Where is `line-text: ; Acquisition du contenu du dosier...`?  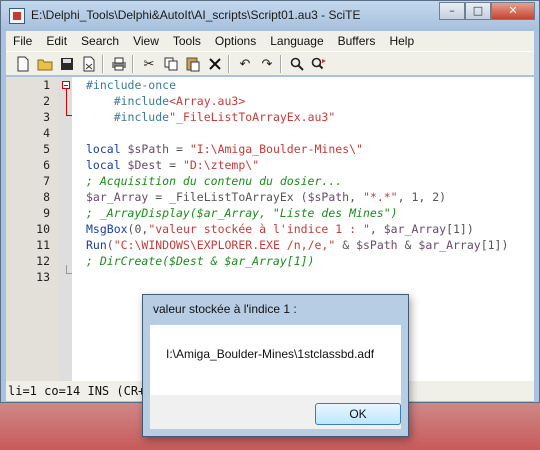 line-text: ; Acquisition du contenu du dosier... is located at coordinates (214, 181).